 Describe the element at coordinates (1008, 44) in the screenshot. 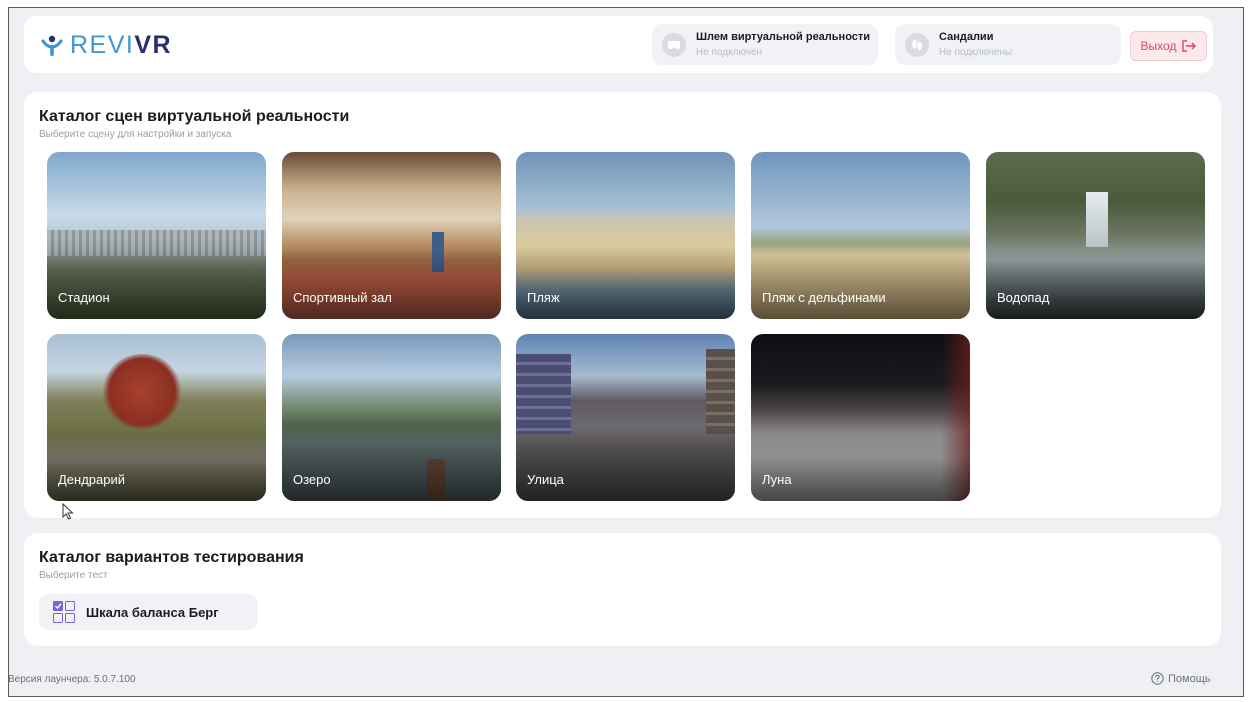

I see `device-sandals: Сандалии Не подключены` at that location.